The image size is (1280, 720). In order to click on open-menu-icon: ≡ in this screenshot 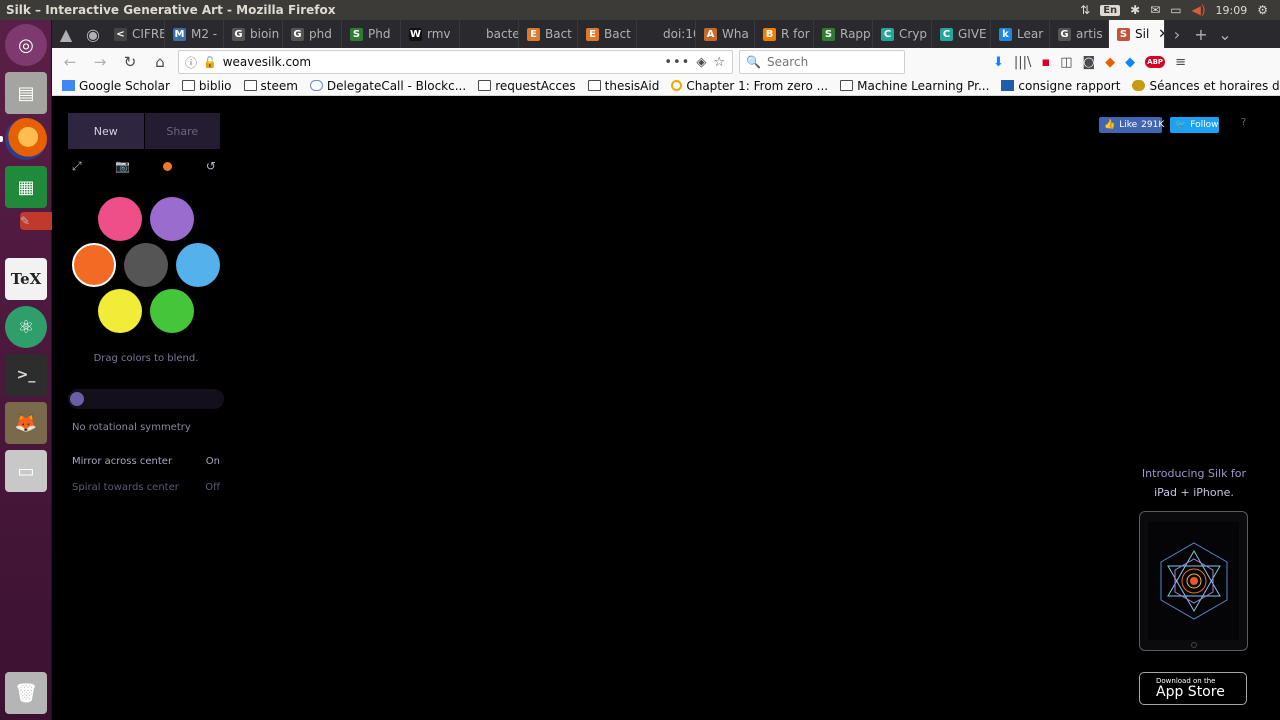, I will do `click(1180, 62)`.